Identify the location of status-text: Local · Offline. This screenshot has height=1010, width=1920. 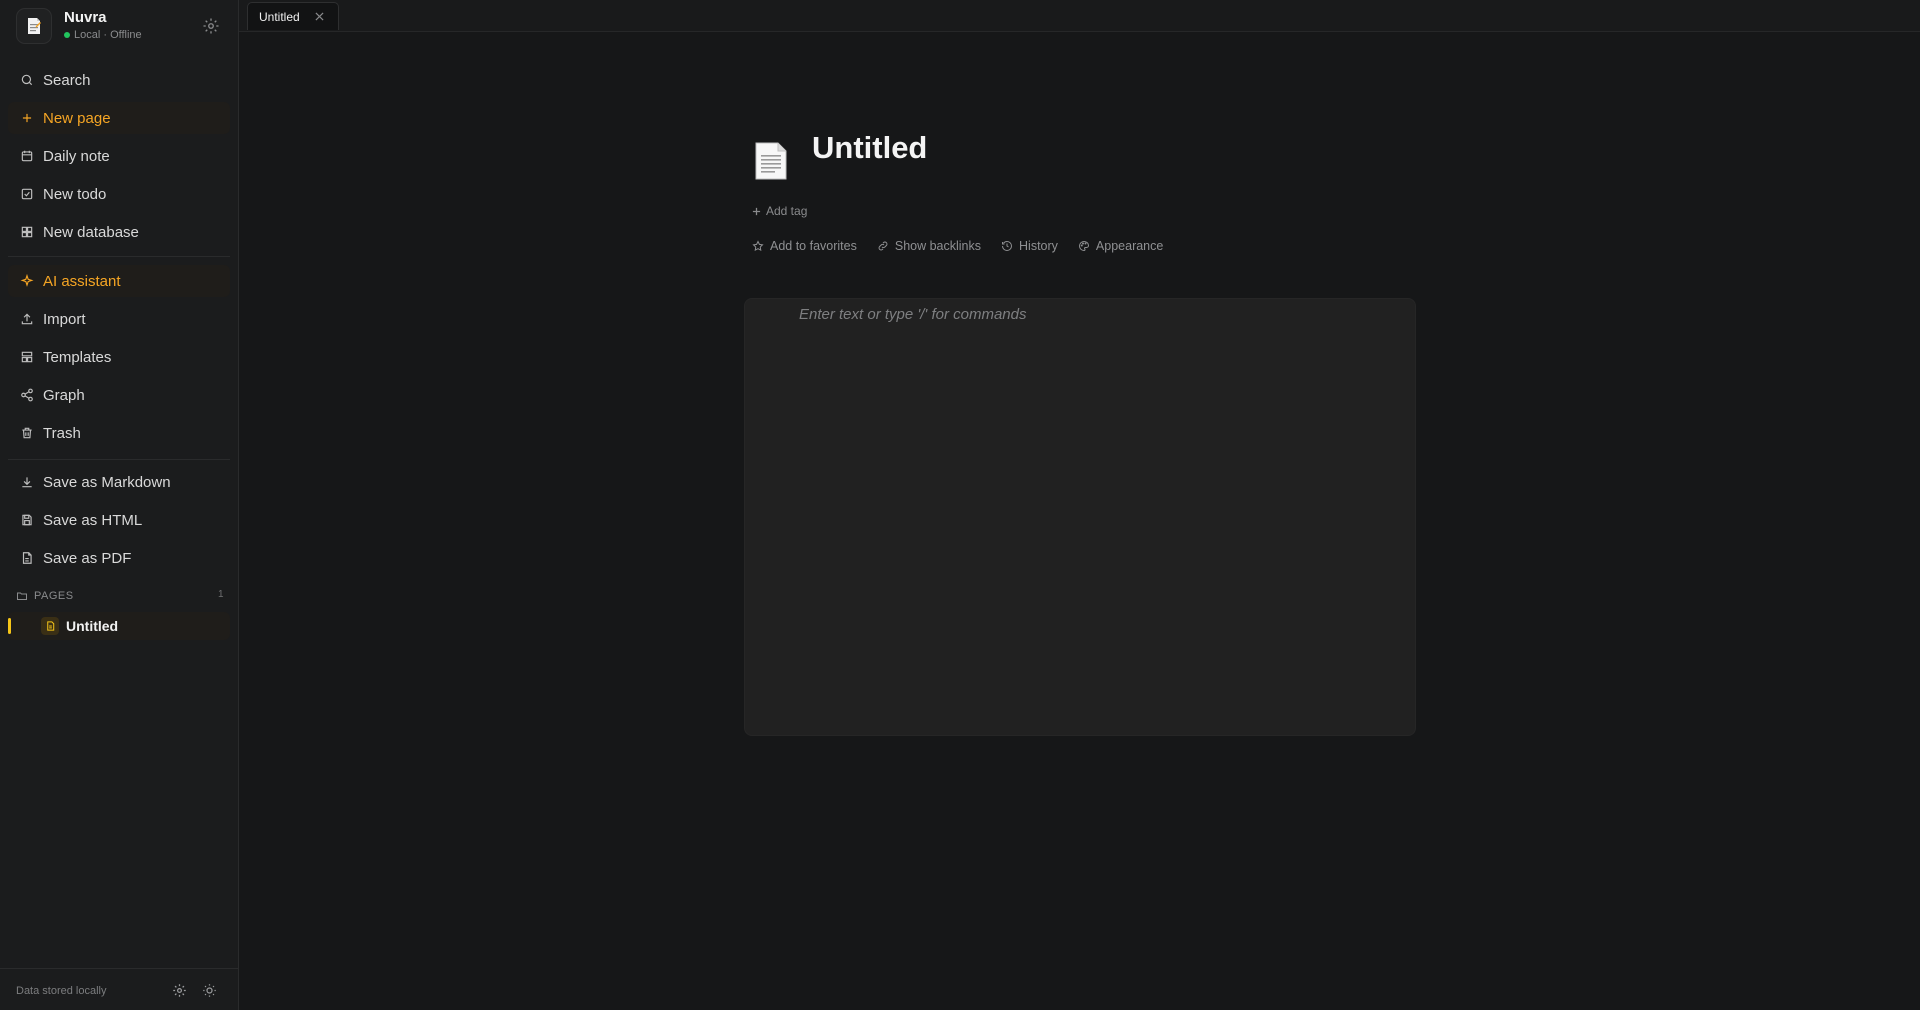
(108, 35).